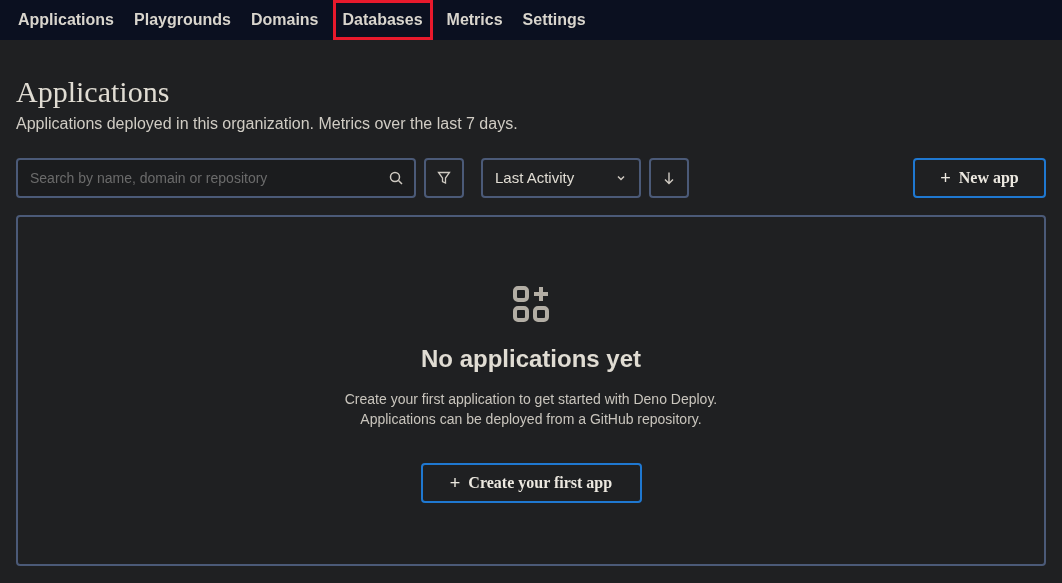 The height and width of the screenshot is (583, 1062). Describe the element at coordinates (396, 178) in the screenshot. I see `search-icon` at that location.